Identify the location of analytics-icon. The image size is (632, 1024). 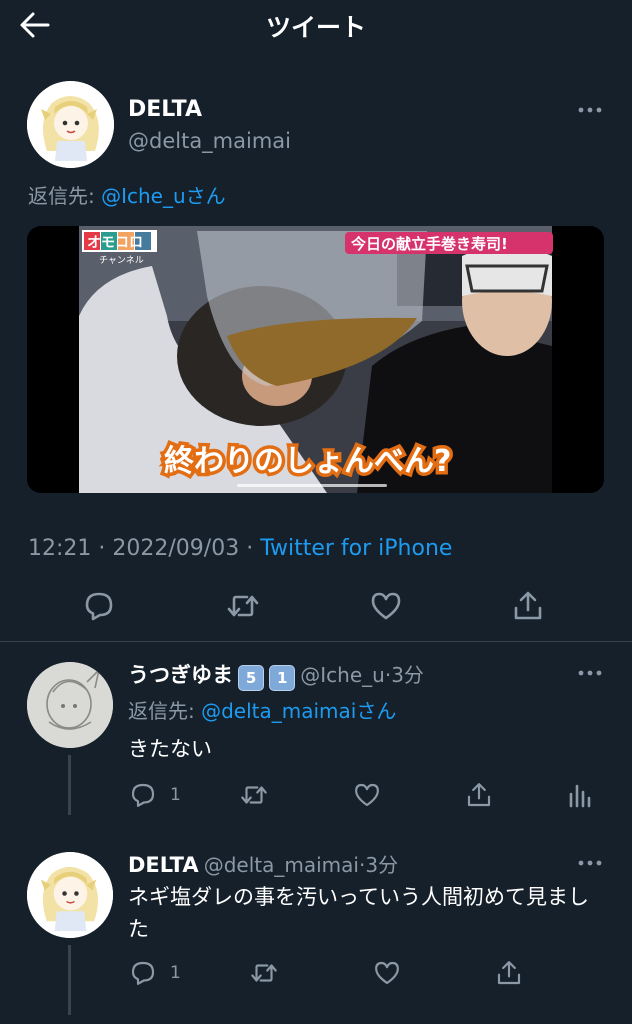
(580, 796).